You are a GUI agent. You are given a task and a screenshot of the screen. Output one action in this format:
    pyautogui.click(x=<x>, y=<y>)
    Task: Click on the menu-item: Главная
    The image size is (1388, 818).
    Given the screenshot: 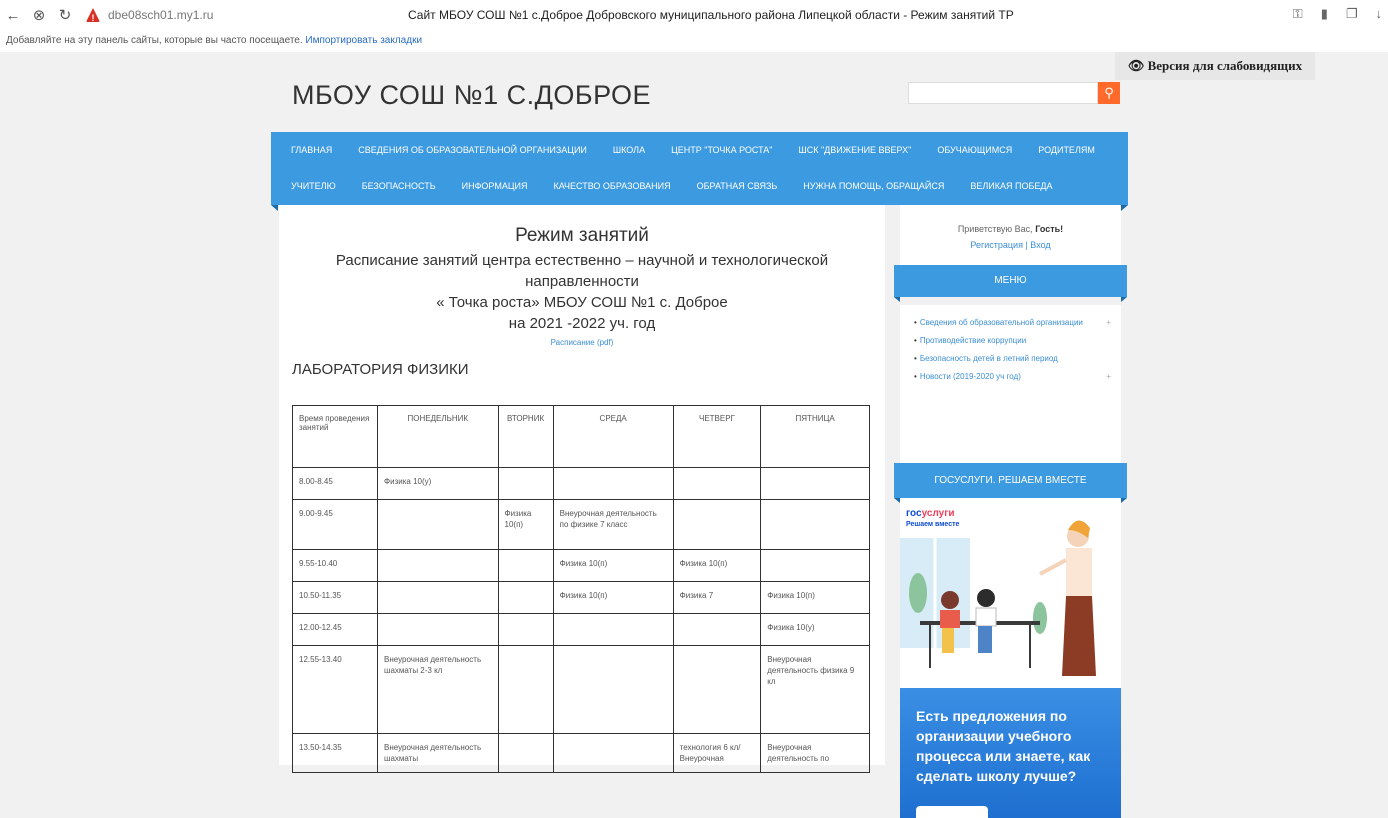 What is the action you would take?
    pyautogui.click(x=311, y=150)
    